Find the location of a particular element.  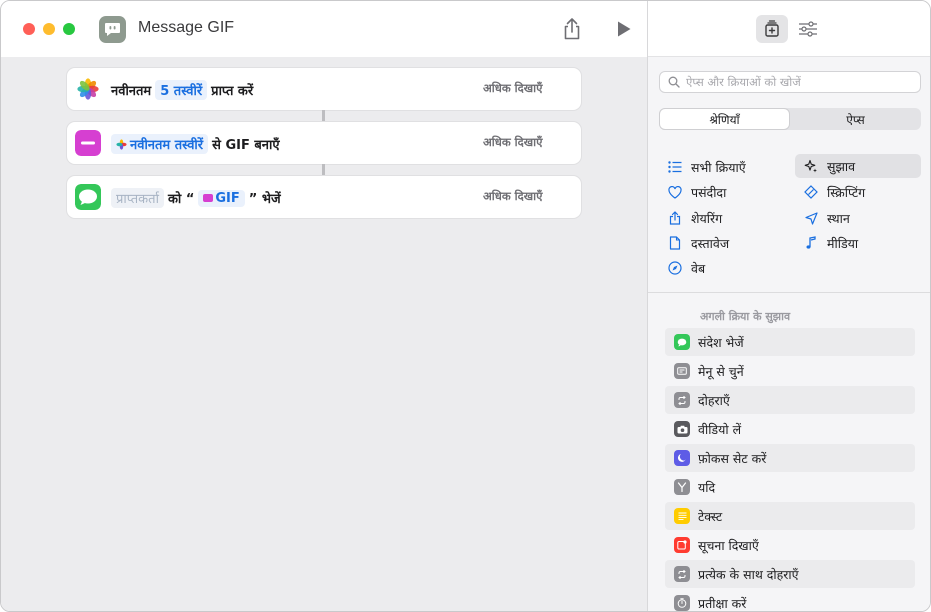

suggestion-label: वीडियो लें is located at coordinates (720, 429).